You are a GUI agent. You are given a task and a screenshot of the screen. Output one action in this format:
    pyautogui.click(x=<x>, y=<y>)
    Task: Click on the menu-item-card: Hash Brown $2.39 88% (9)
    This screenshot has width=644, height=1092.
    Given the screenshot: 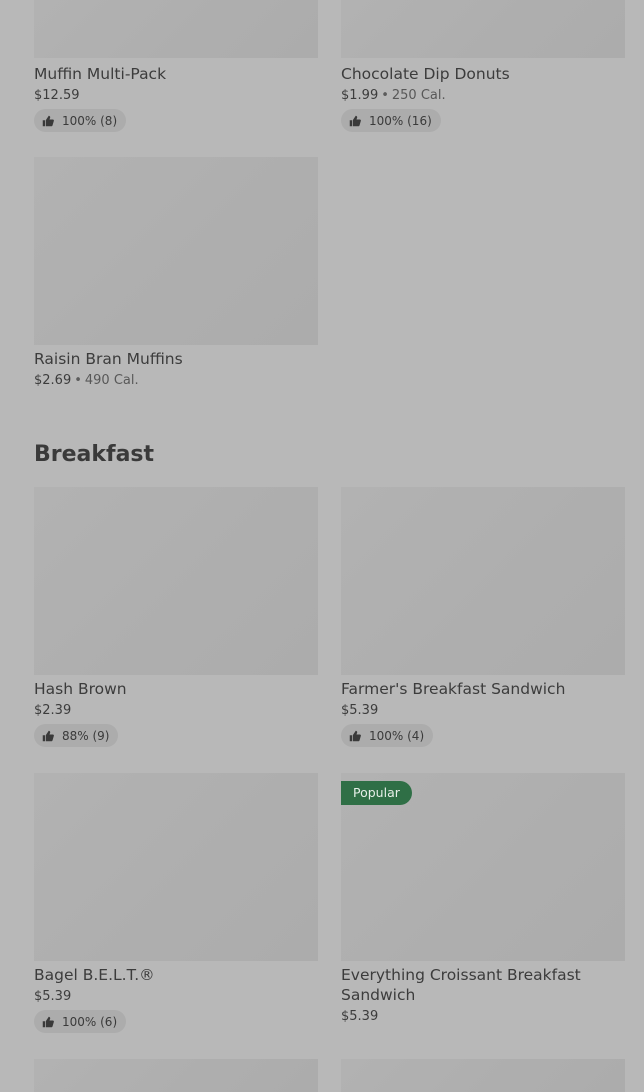 What is the action you would take?
    pyautogui.click(x=176, y=617)
    